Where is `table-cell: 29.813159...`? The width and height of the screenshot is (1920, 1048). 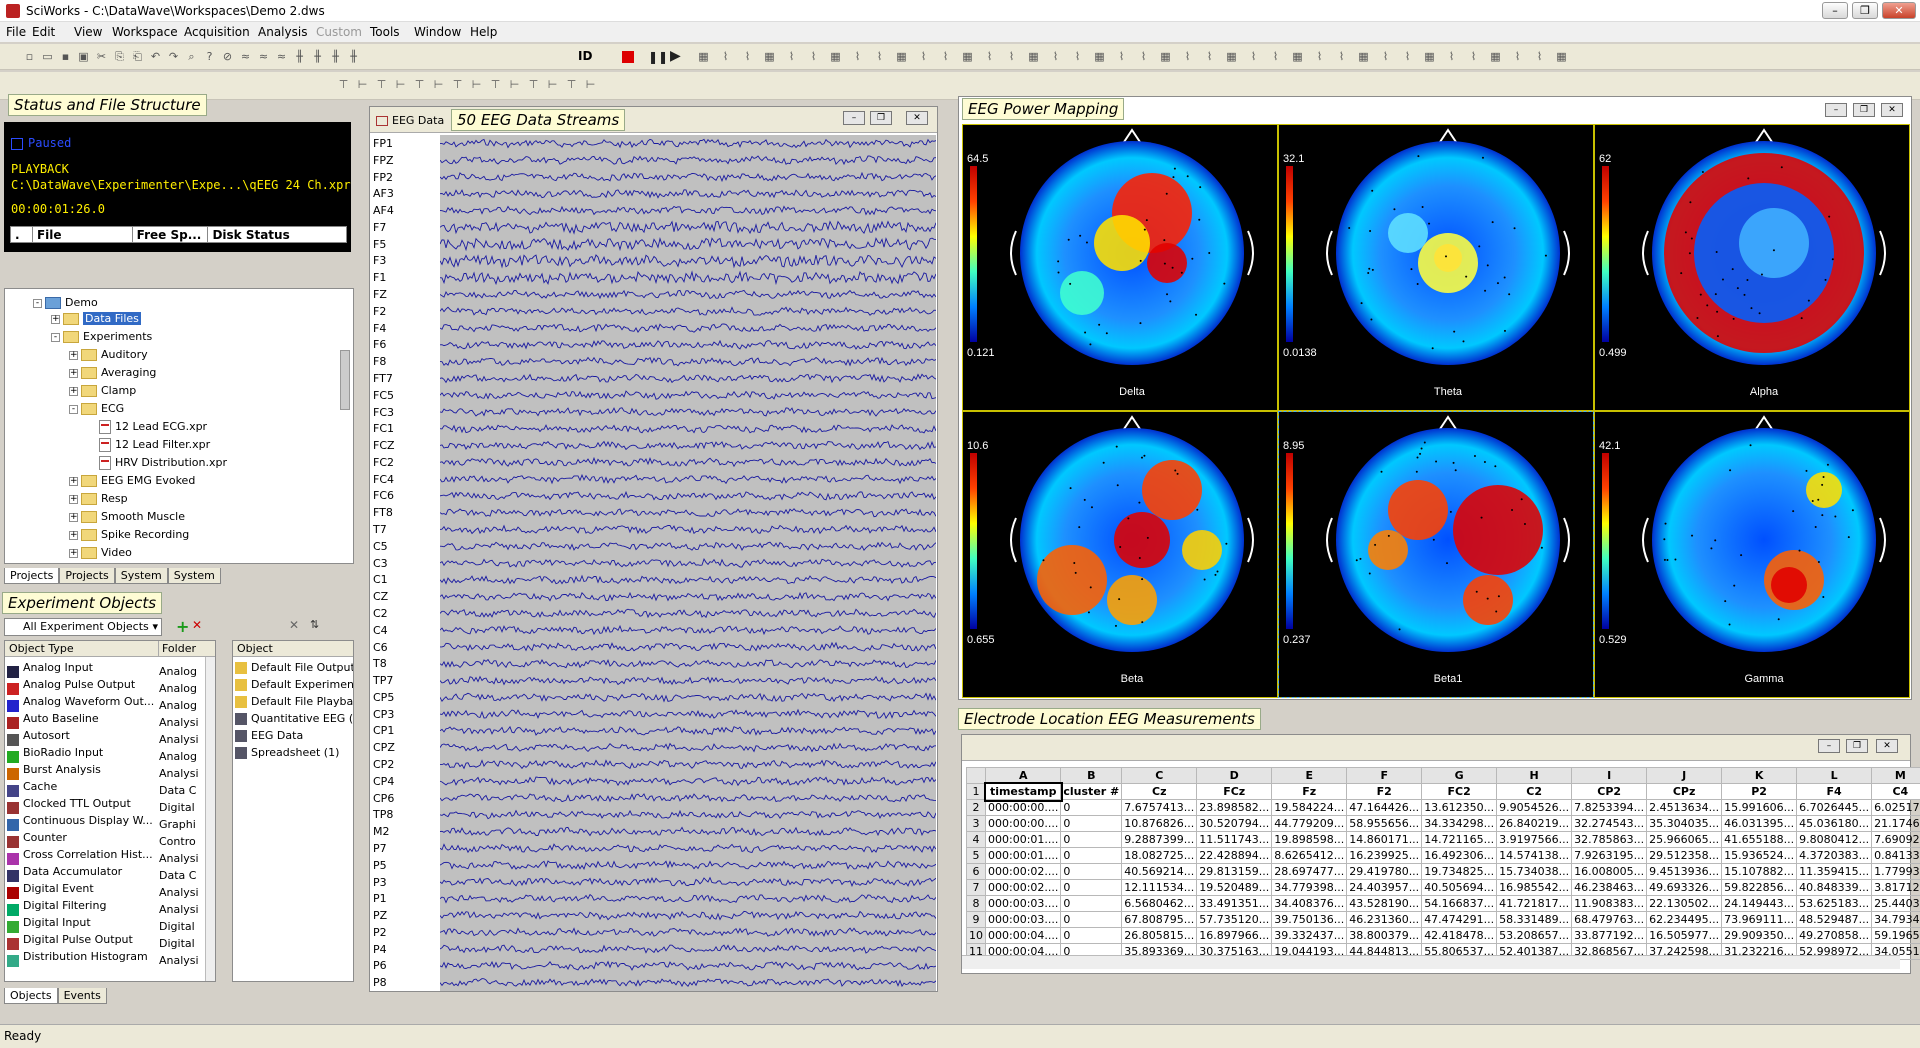 table-cell: 29.813159... is located at coordinates (1234, 871).